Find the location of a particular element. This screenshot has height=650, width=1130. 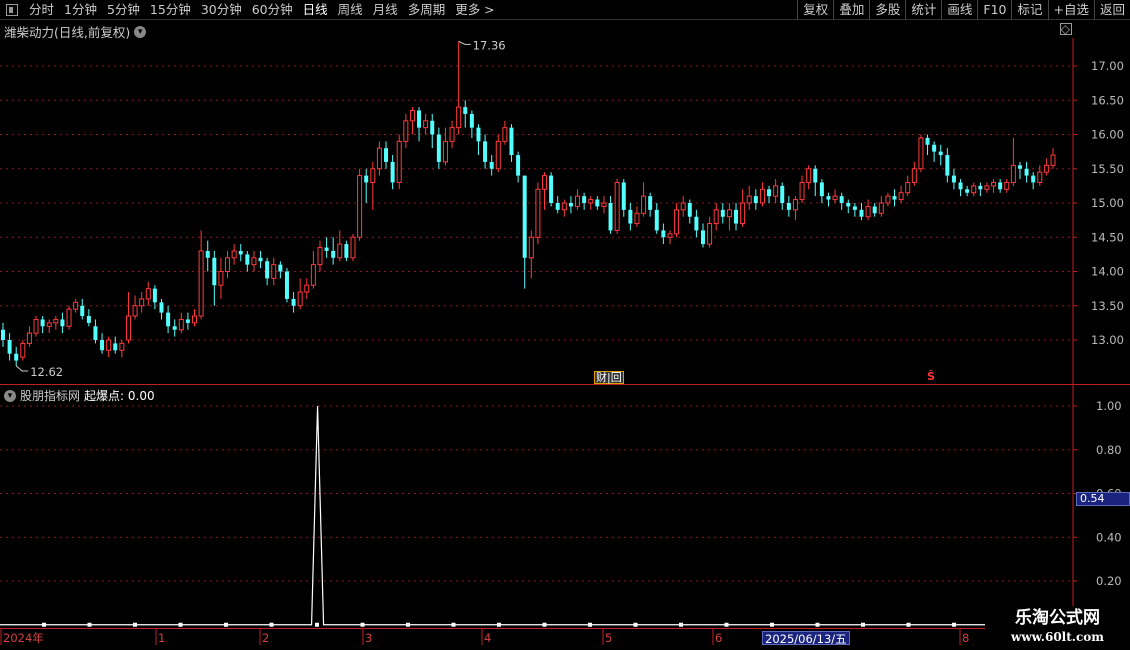

highlight-date: 2025/06/13/五 is located at coordinates (806, 638).